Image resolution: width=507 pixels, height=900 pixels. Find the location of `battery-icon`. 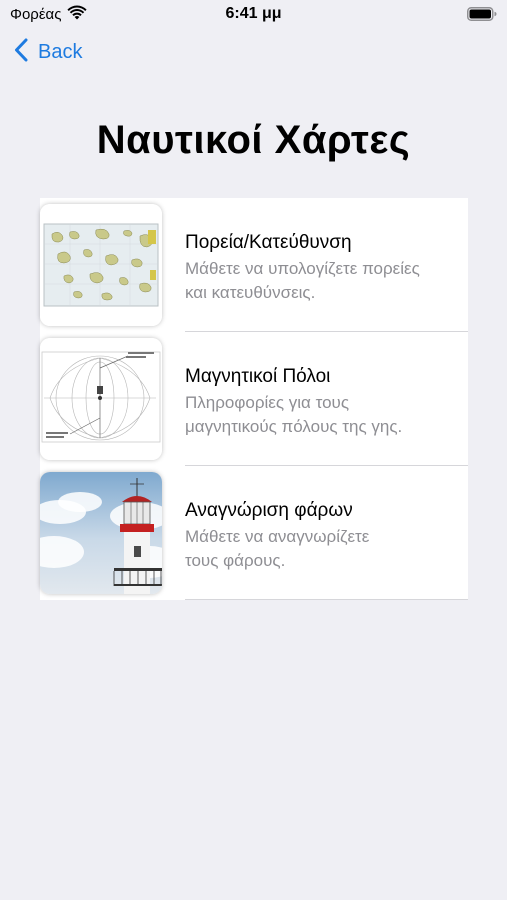

battery-icon is located at coordinates (482, 16).